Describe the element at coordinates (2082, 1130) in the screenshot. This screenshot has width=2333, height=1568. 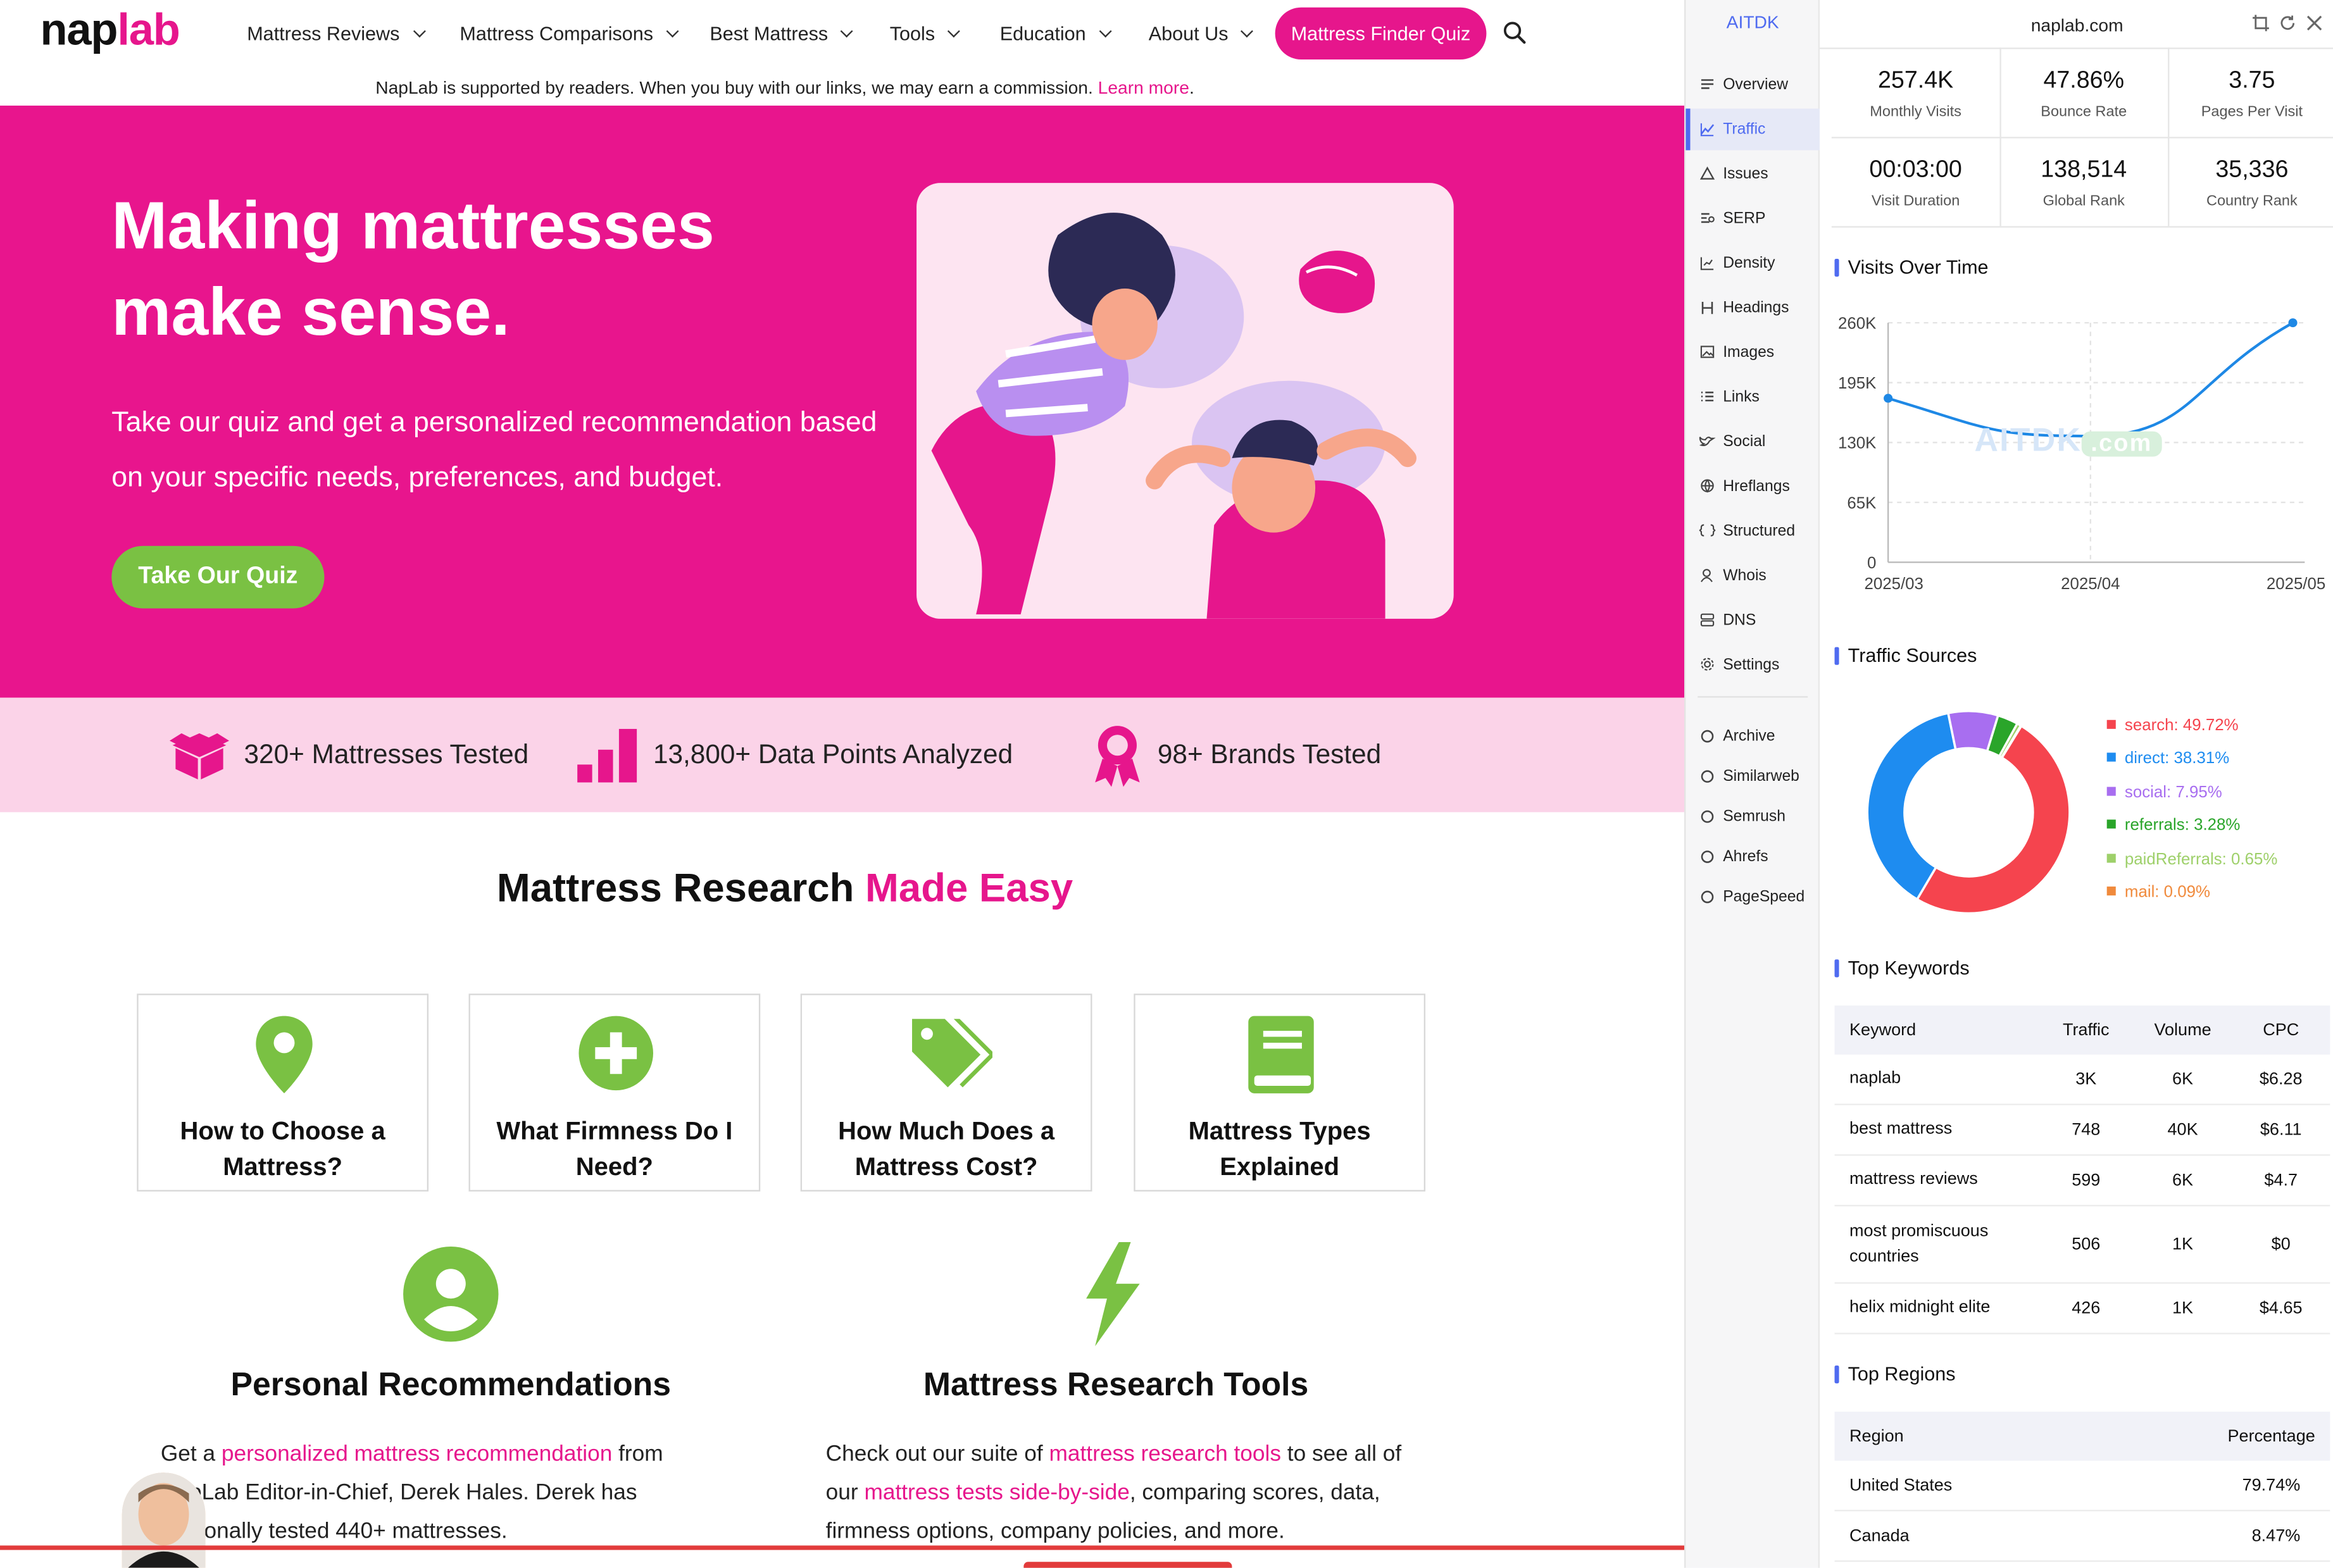
I see `keyword-row: best mattress 748 40K $6.11` at that location.